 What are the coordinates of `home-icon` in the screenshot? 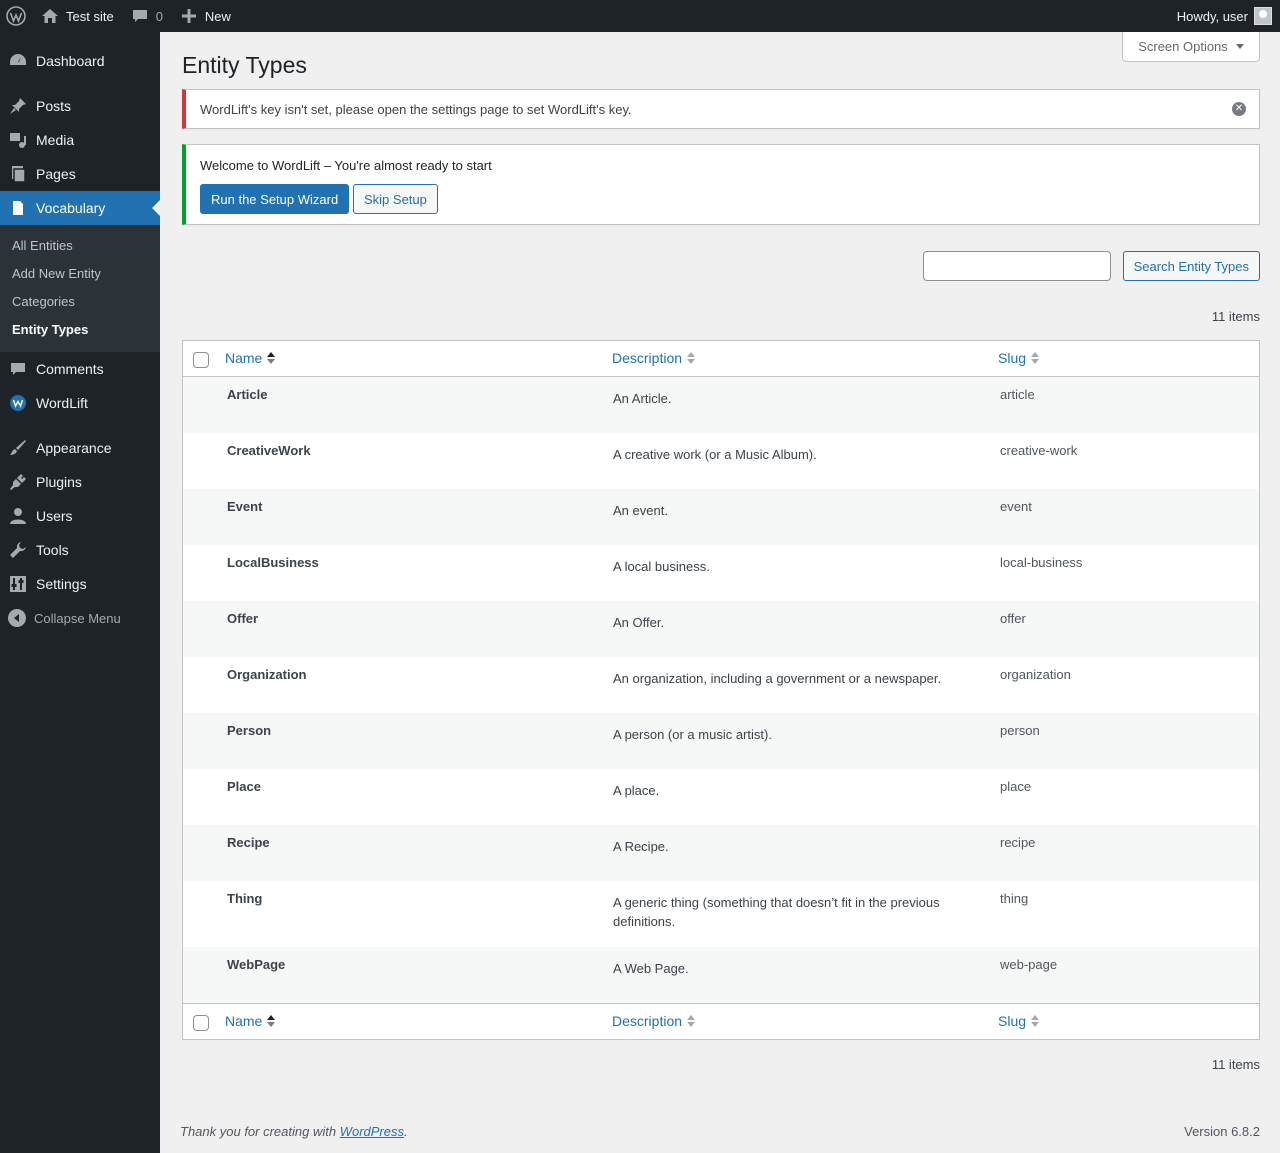 It's located at (50, 16).